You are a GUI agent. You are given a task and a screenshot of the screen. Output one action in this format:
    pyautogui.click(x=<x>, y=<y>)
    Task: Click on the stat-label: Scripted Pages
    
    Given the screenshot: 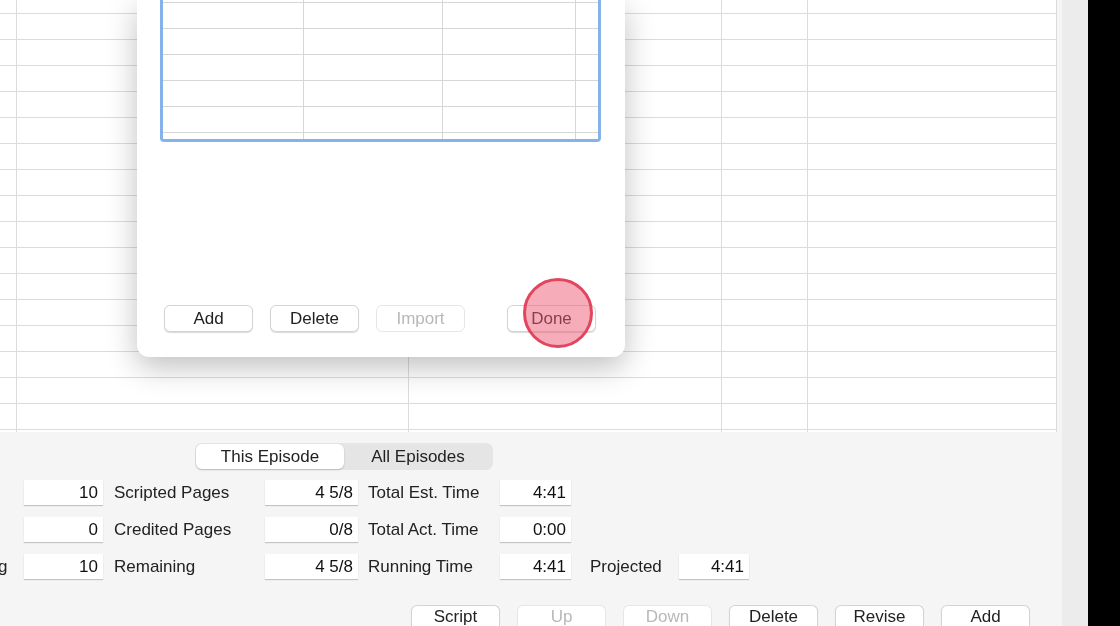 What is the action you would take?
    pyautogui.click(x=172, y=492)
    